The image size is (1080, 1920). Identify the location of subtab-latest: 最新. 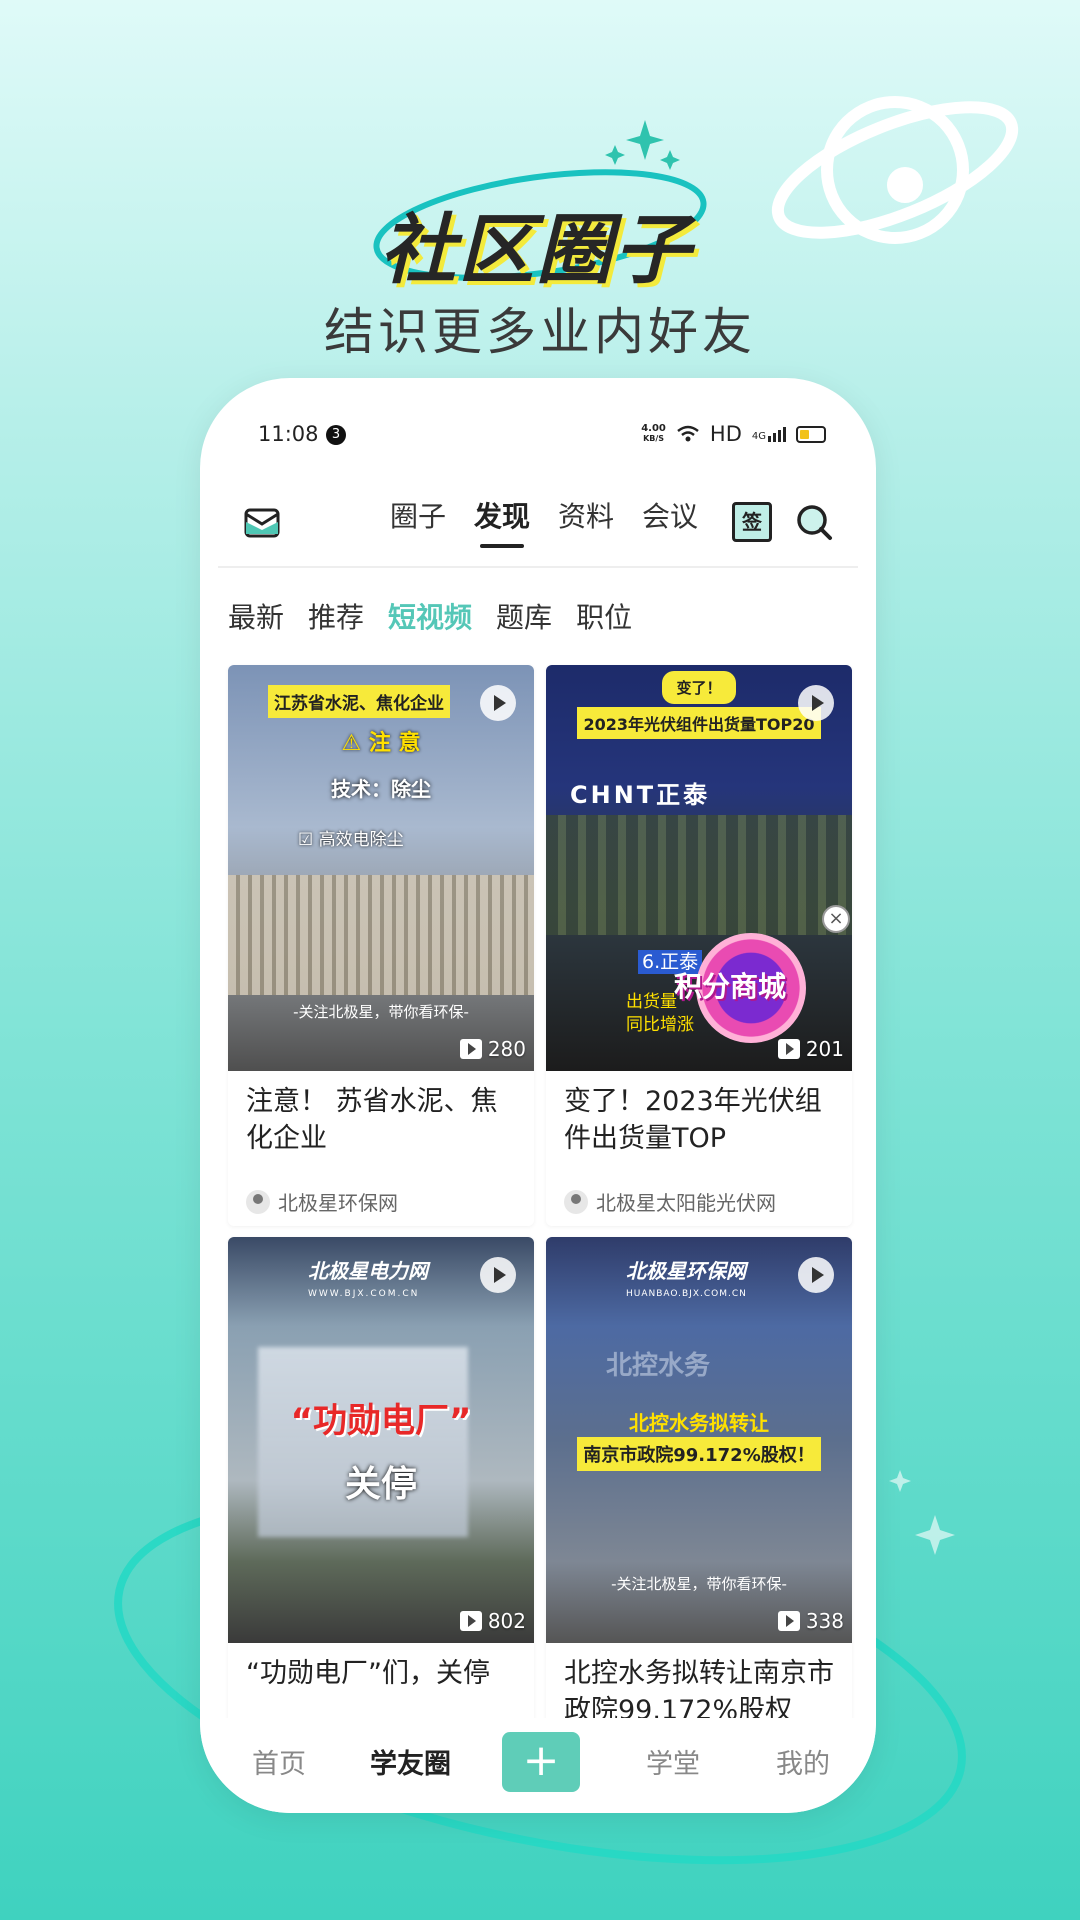
(256, 618).